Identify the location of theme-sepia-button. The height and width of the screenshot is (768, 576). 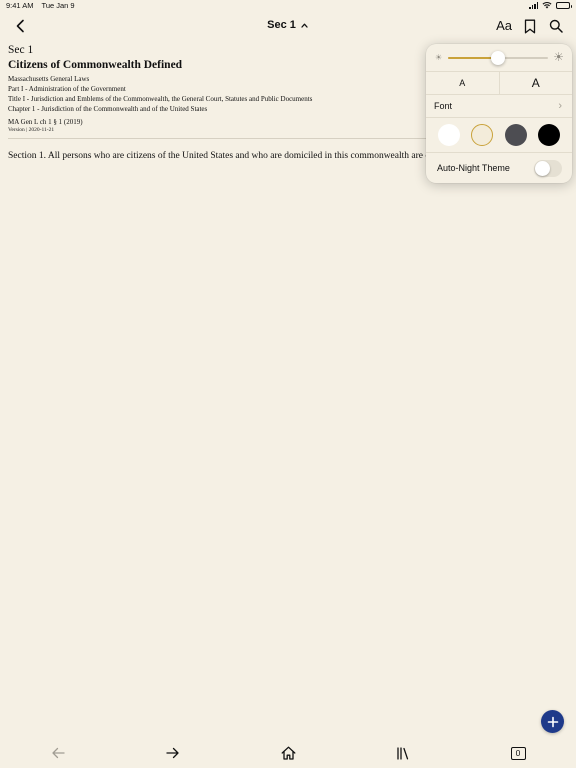
(482, 135).